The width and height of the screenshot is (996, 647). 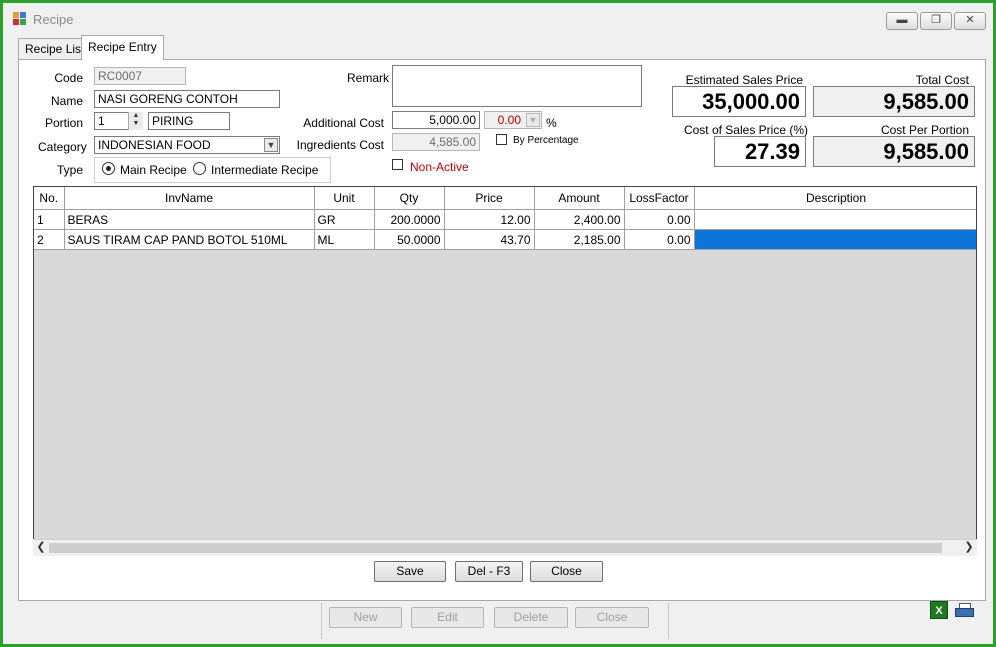 I want to click on total-cost-label: Total Cost, so click(x=942, y=80).